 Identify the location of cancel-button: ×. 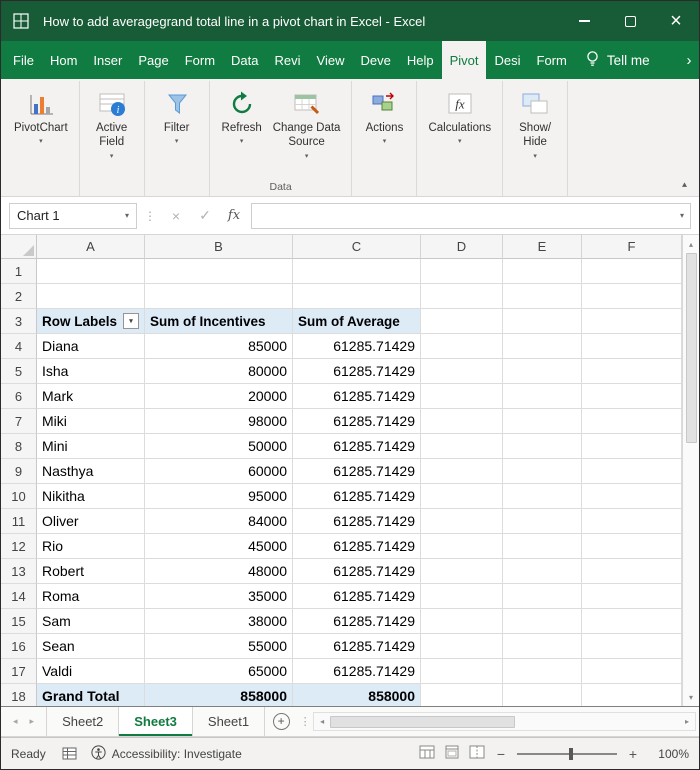
(176, 216).